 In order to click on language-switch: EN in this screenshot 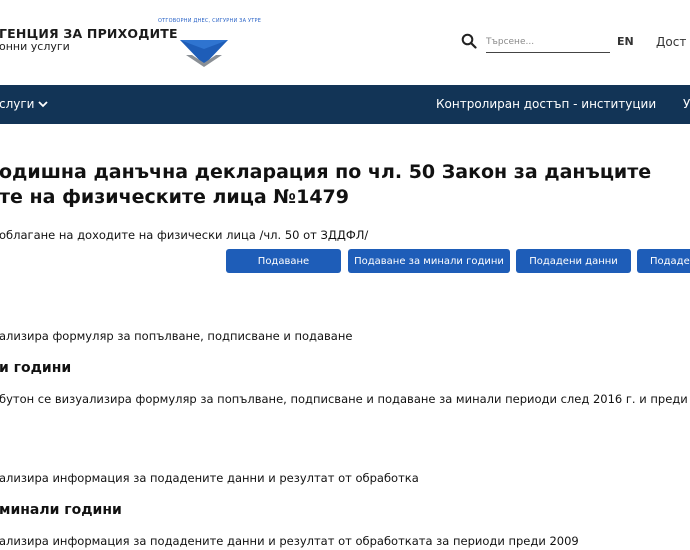, I will do `click(625, 41)`.